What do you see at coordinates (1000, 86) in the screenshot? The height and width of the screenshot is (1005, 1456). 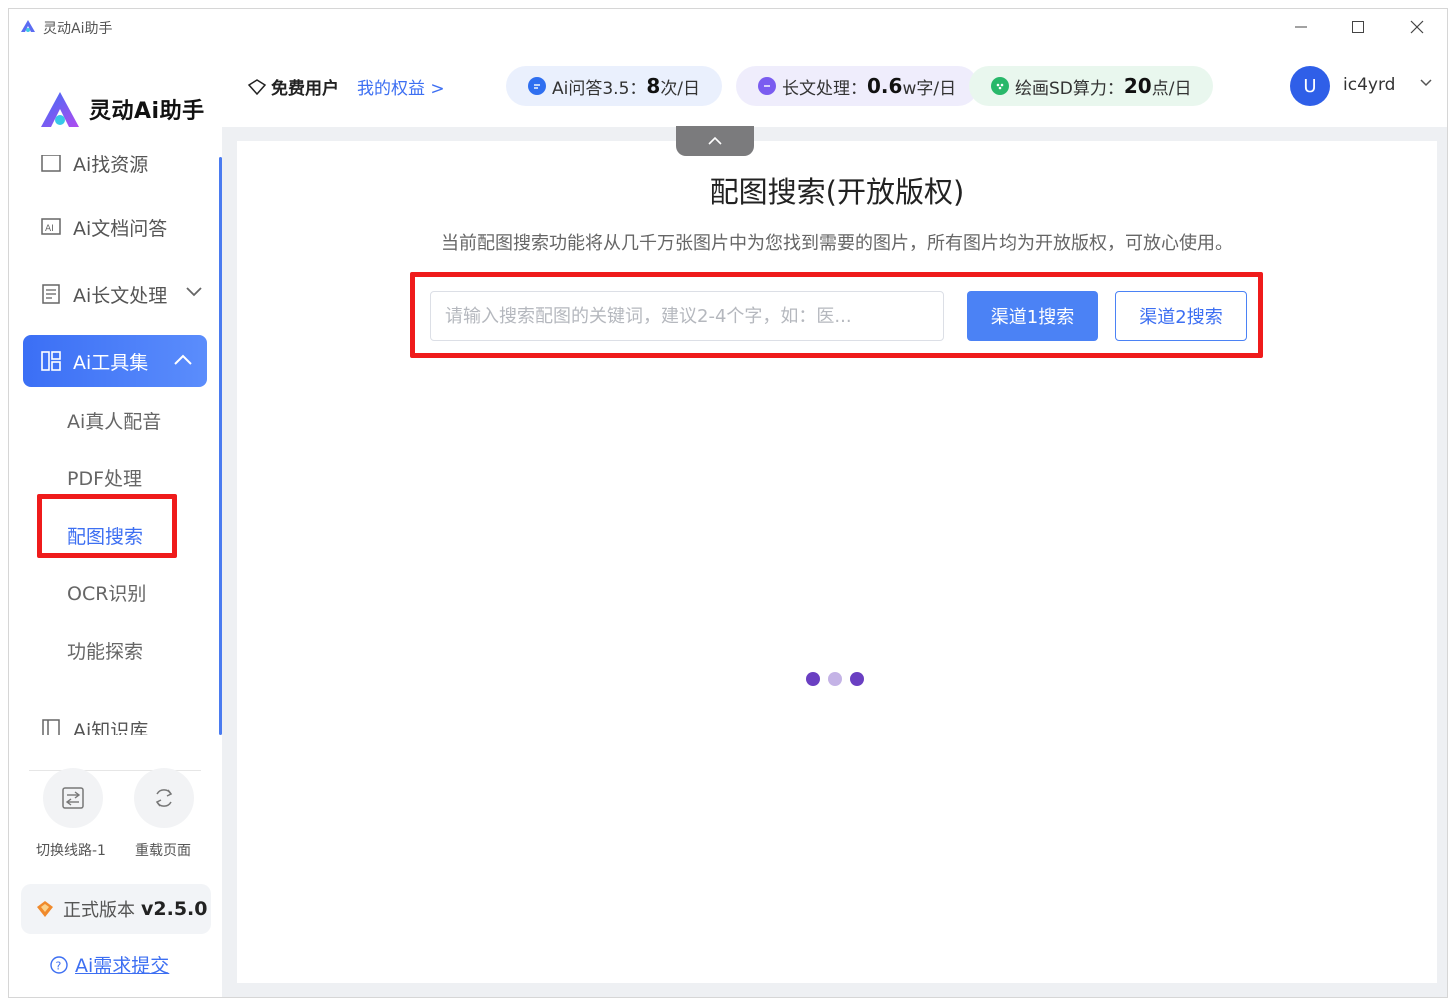 I see `palette-icon` at bounding box center [1000, 86].